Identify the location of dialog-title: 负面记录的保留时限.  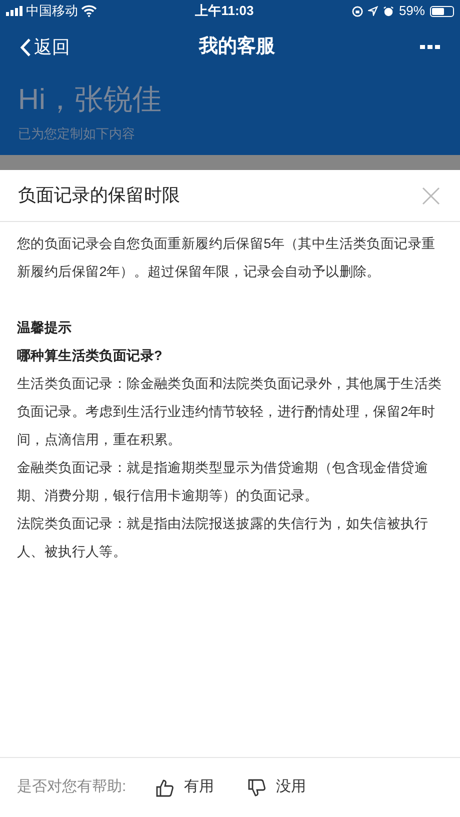
(99, 195).